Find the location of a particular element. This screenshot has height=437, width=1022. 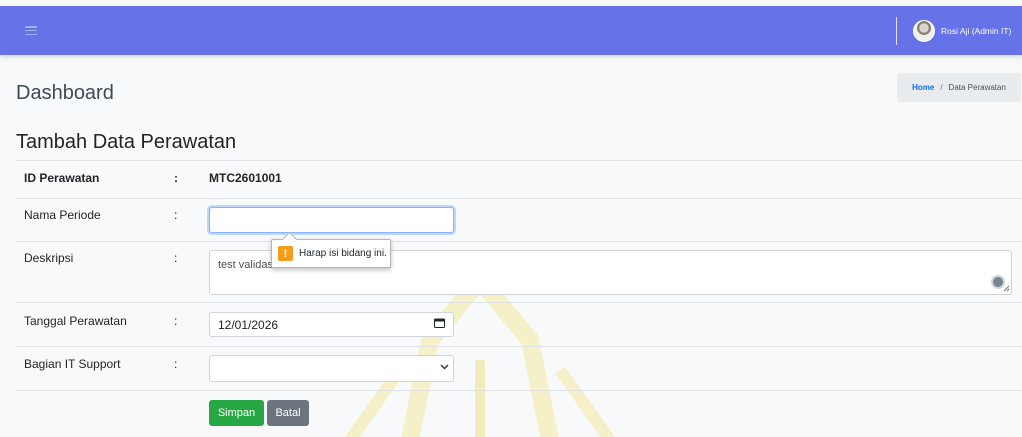

tanggal-perawatan-label: Tanggal Perawatan is located at coordinates (75, 321).